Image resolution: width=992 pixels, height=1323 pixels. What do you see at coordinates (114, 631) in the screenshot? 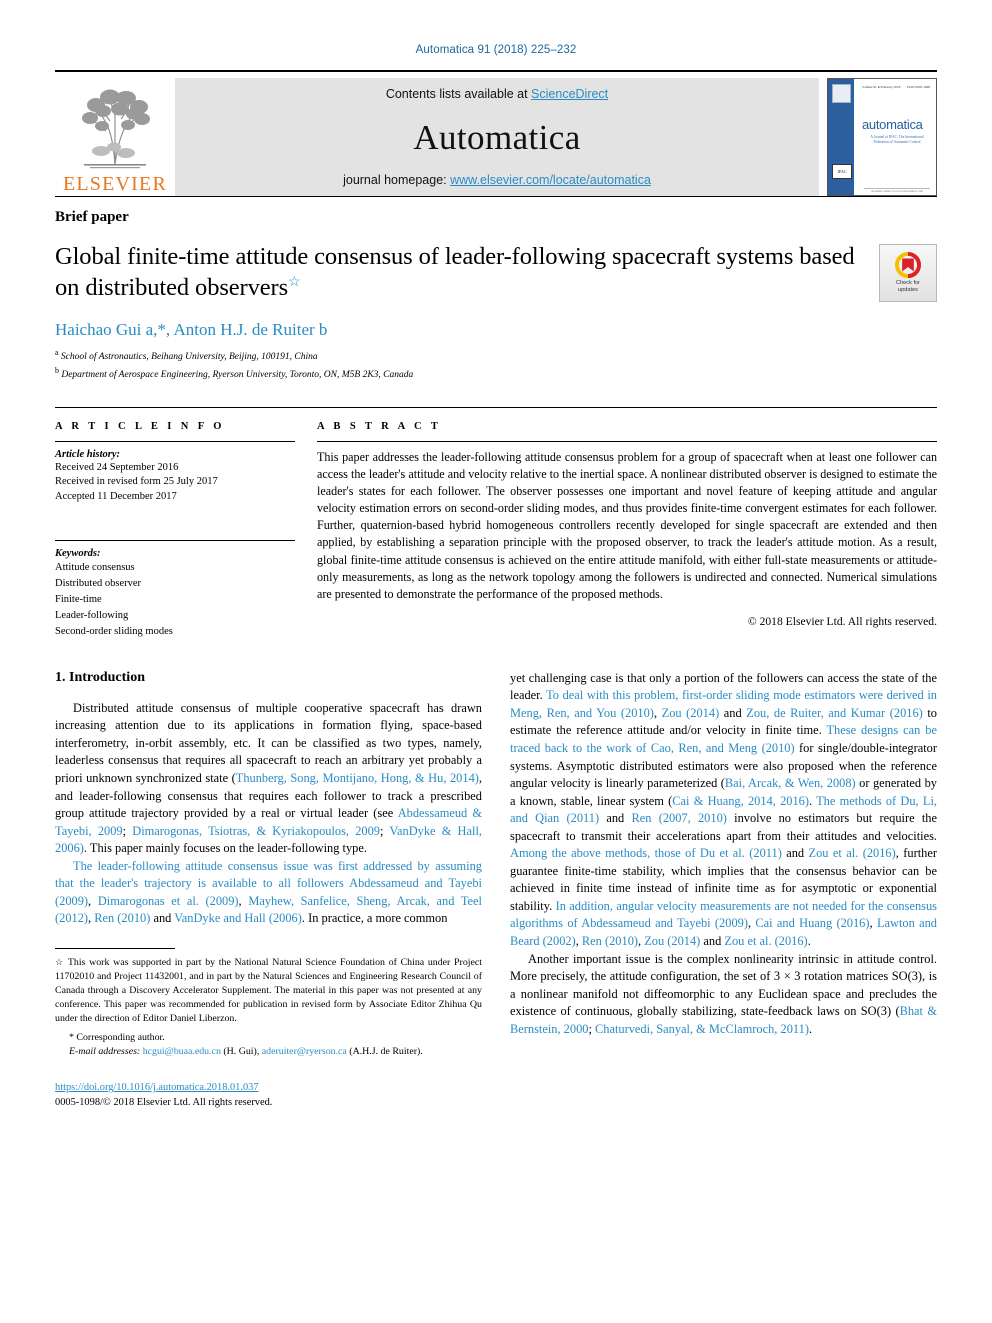
I see `keyword-item: Second-order sliding modes` at bounding box center [114, 631].